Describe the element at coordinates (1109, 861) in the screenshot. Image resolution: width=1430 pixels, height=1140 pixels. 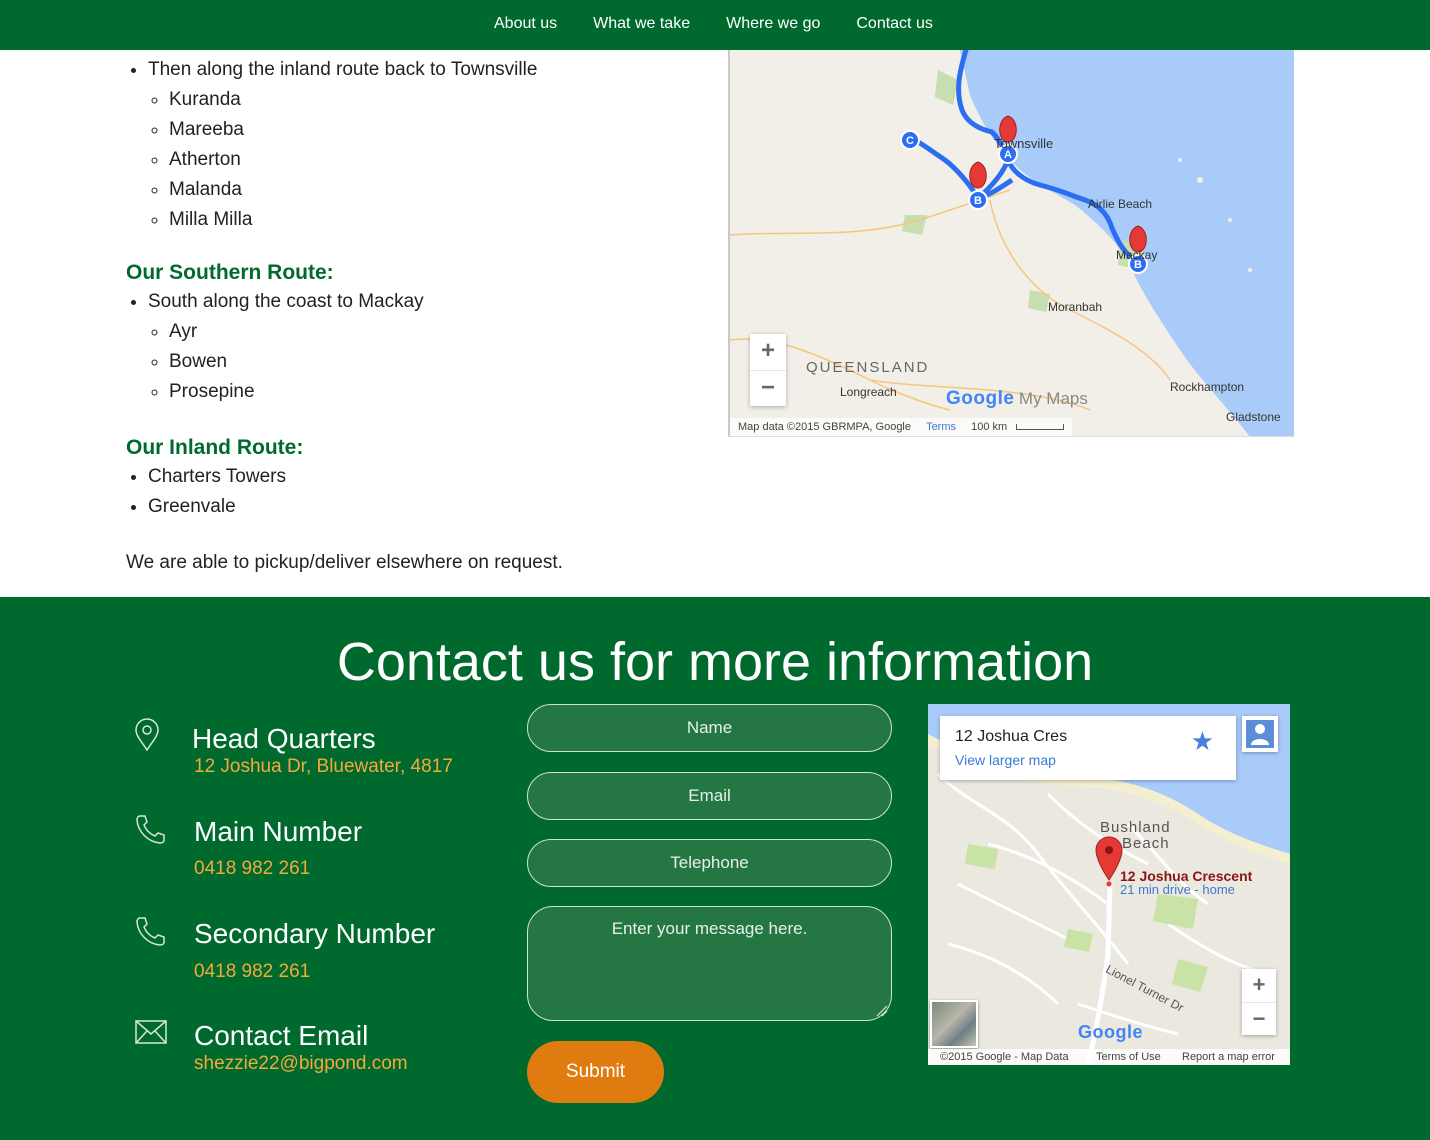
I see `location-pin-marker-icon` at that location.